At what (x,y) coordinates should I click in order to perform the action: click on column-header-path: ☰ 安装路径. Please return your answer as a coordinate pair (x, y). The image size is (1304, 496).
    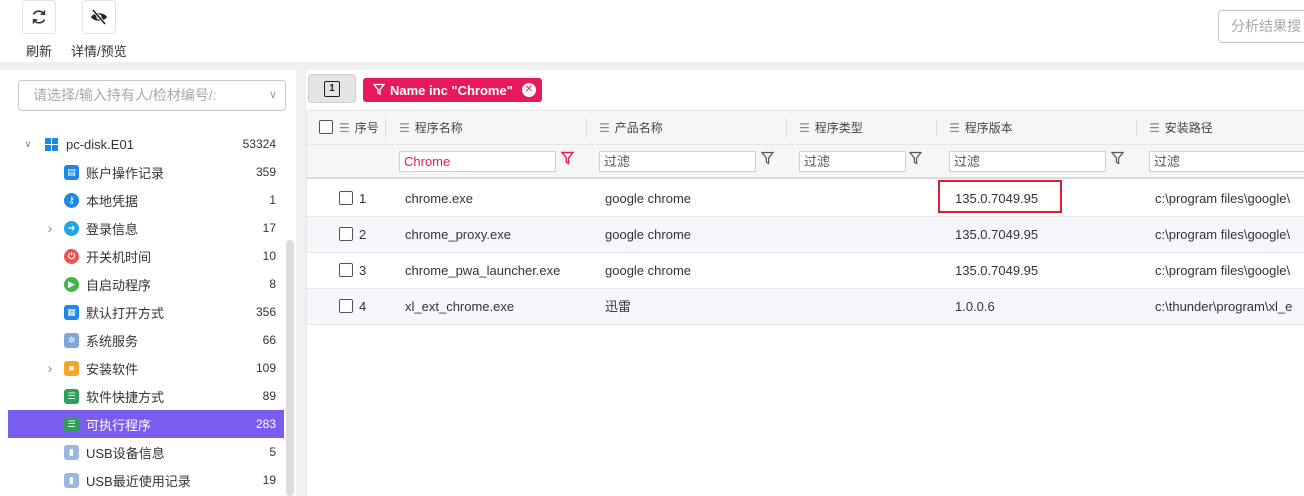
    Looking at the image, I should click on (1181, 128).